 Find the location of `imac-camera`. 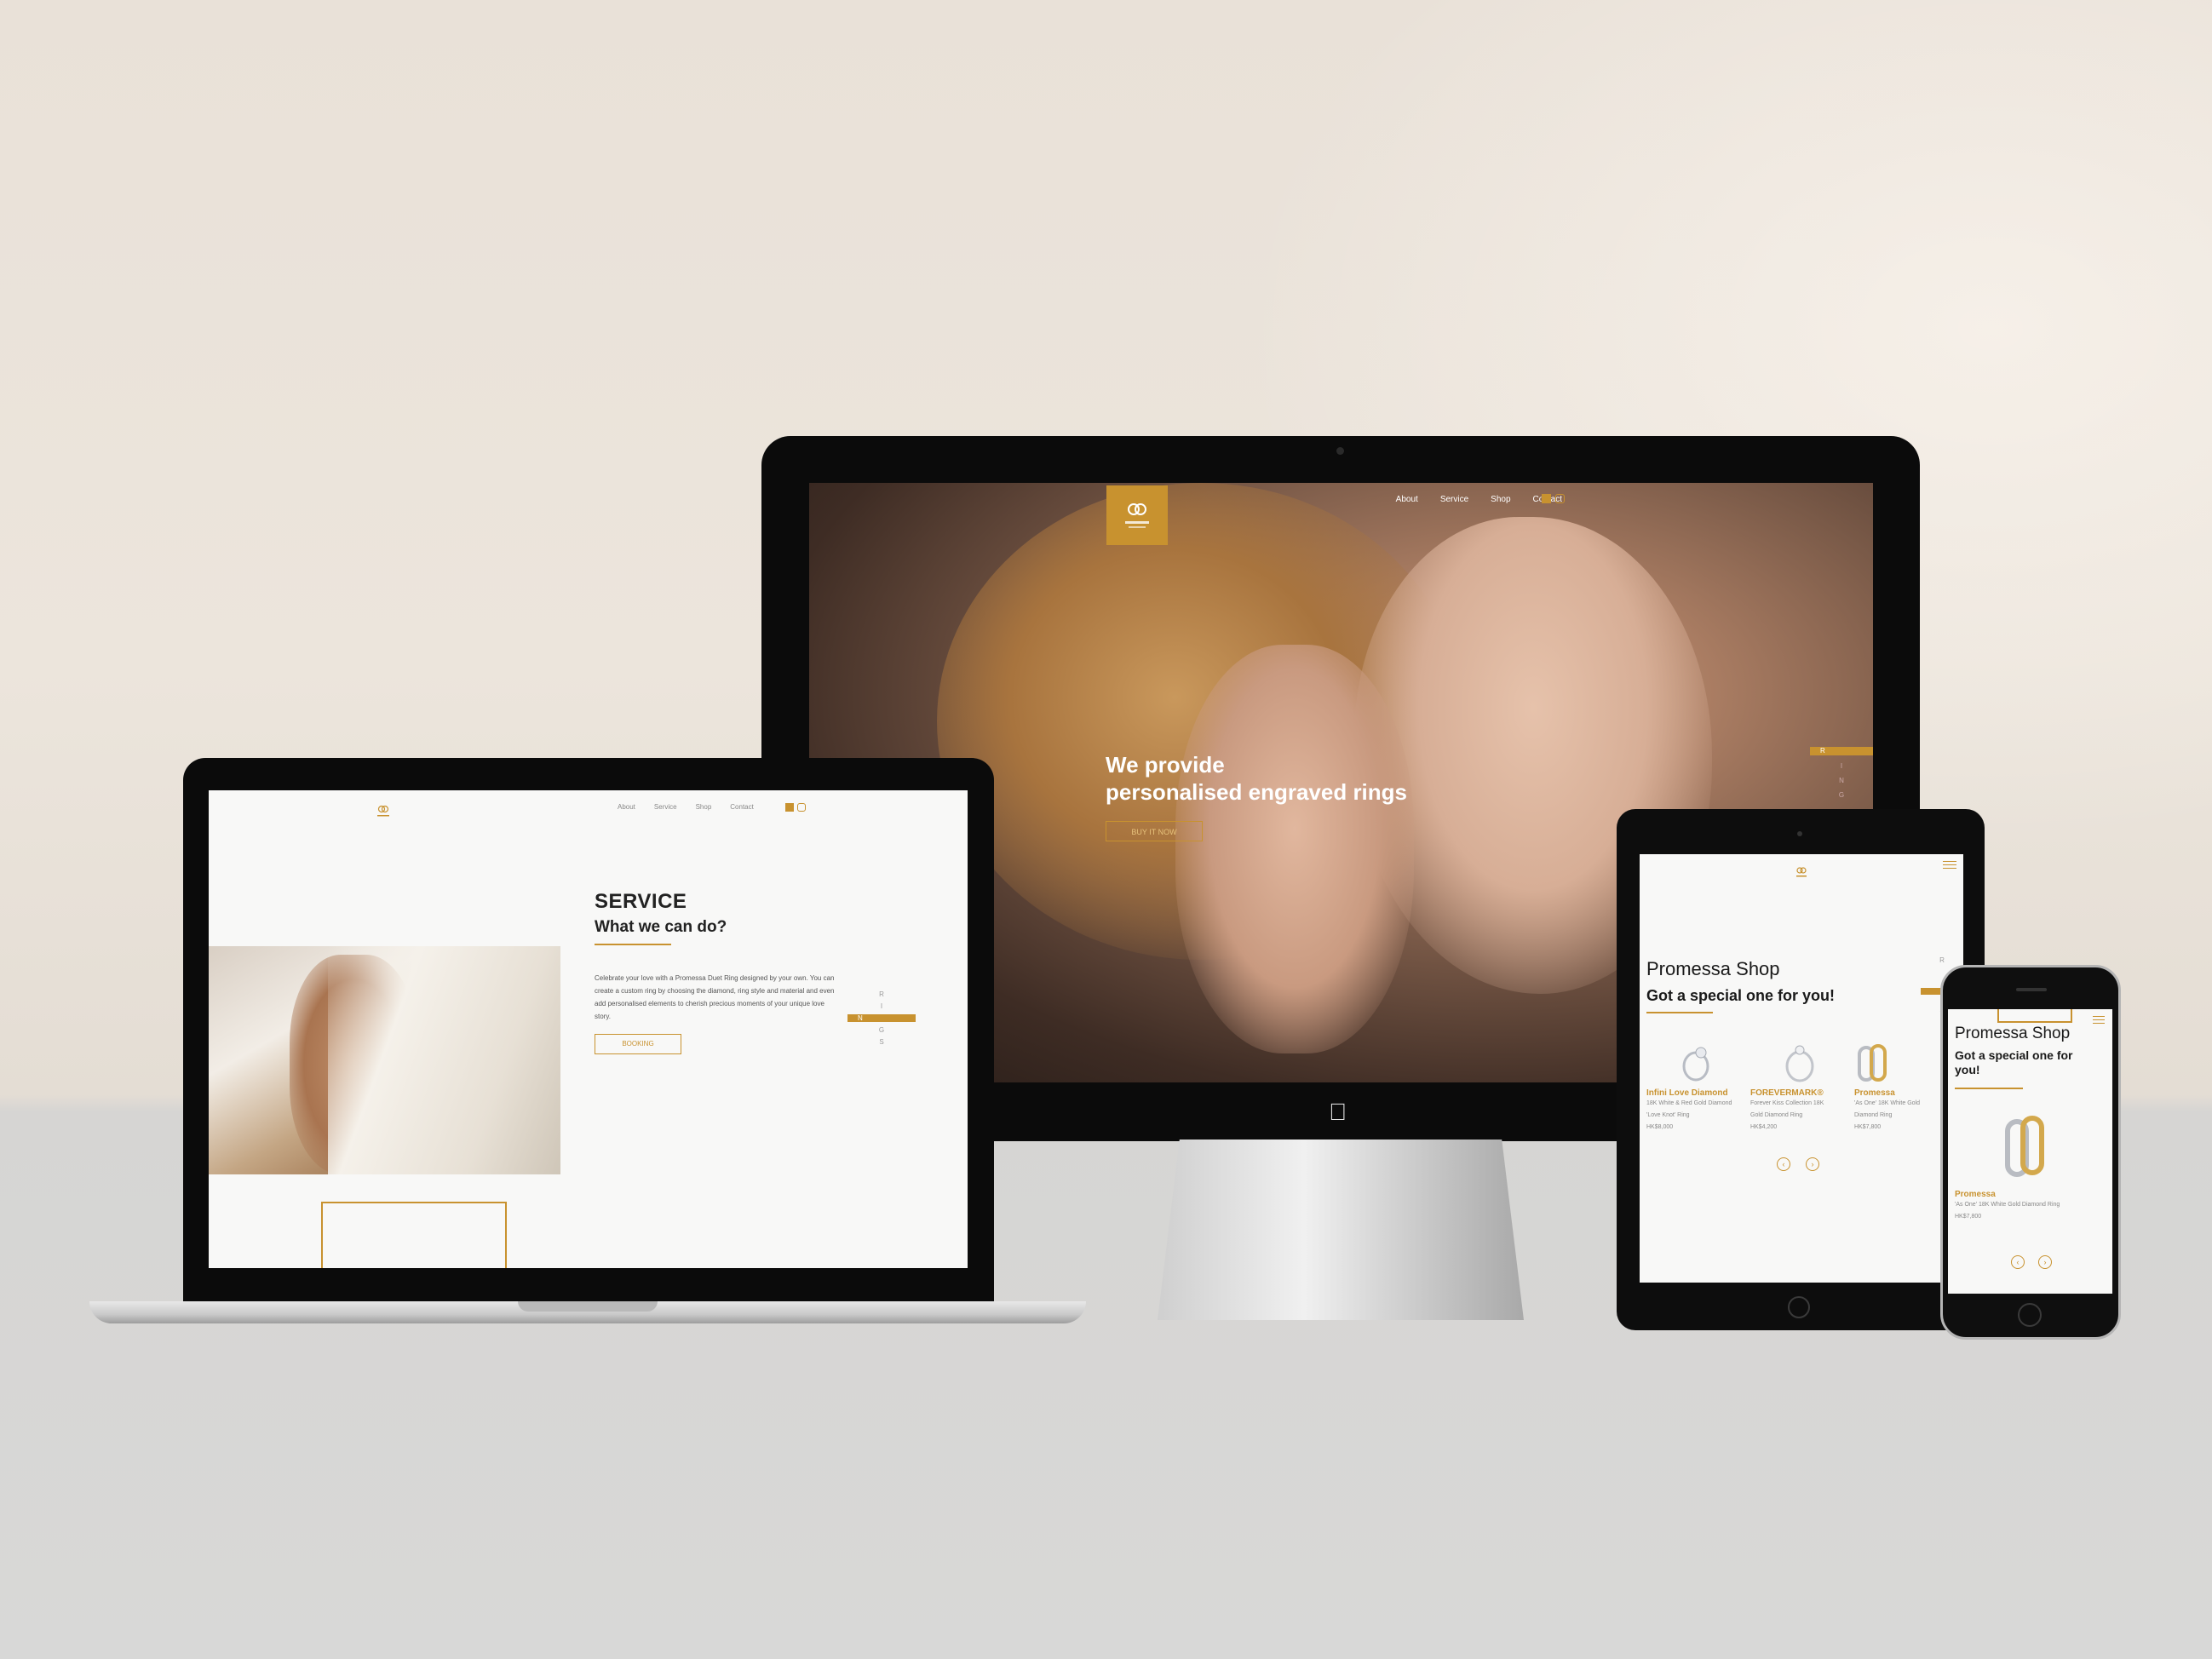

imac-camera is located at coordinates (1340, 451).